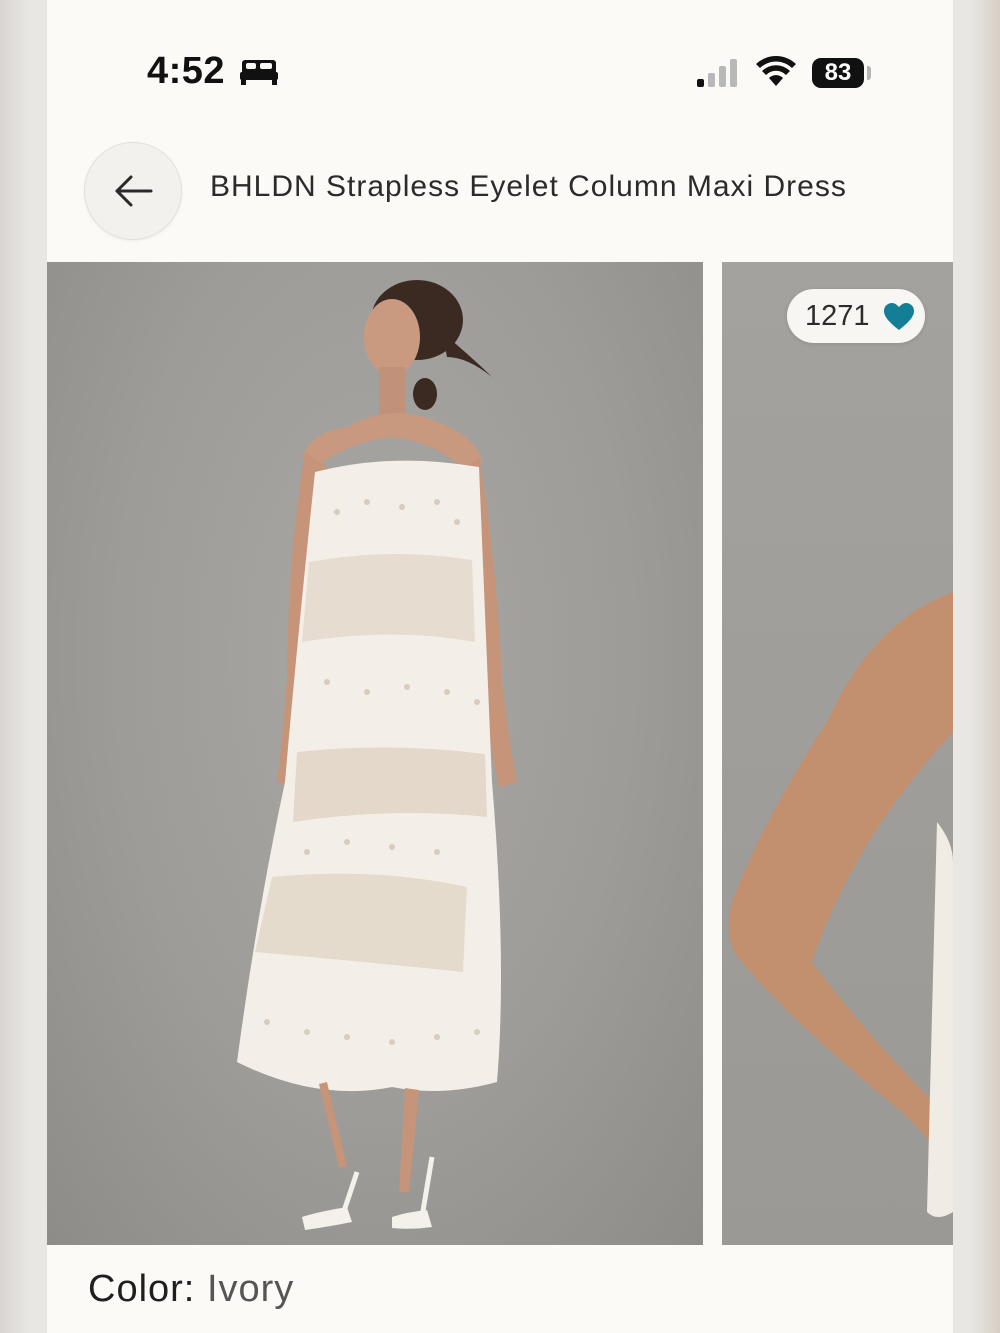  Describe the element at coordinates (717, 73) in the screenshot. I see `signal-icon` at that location.